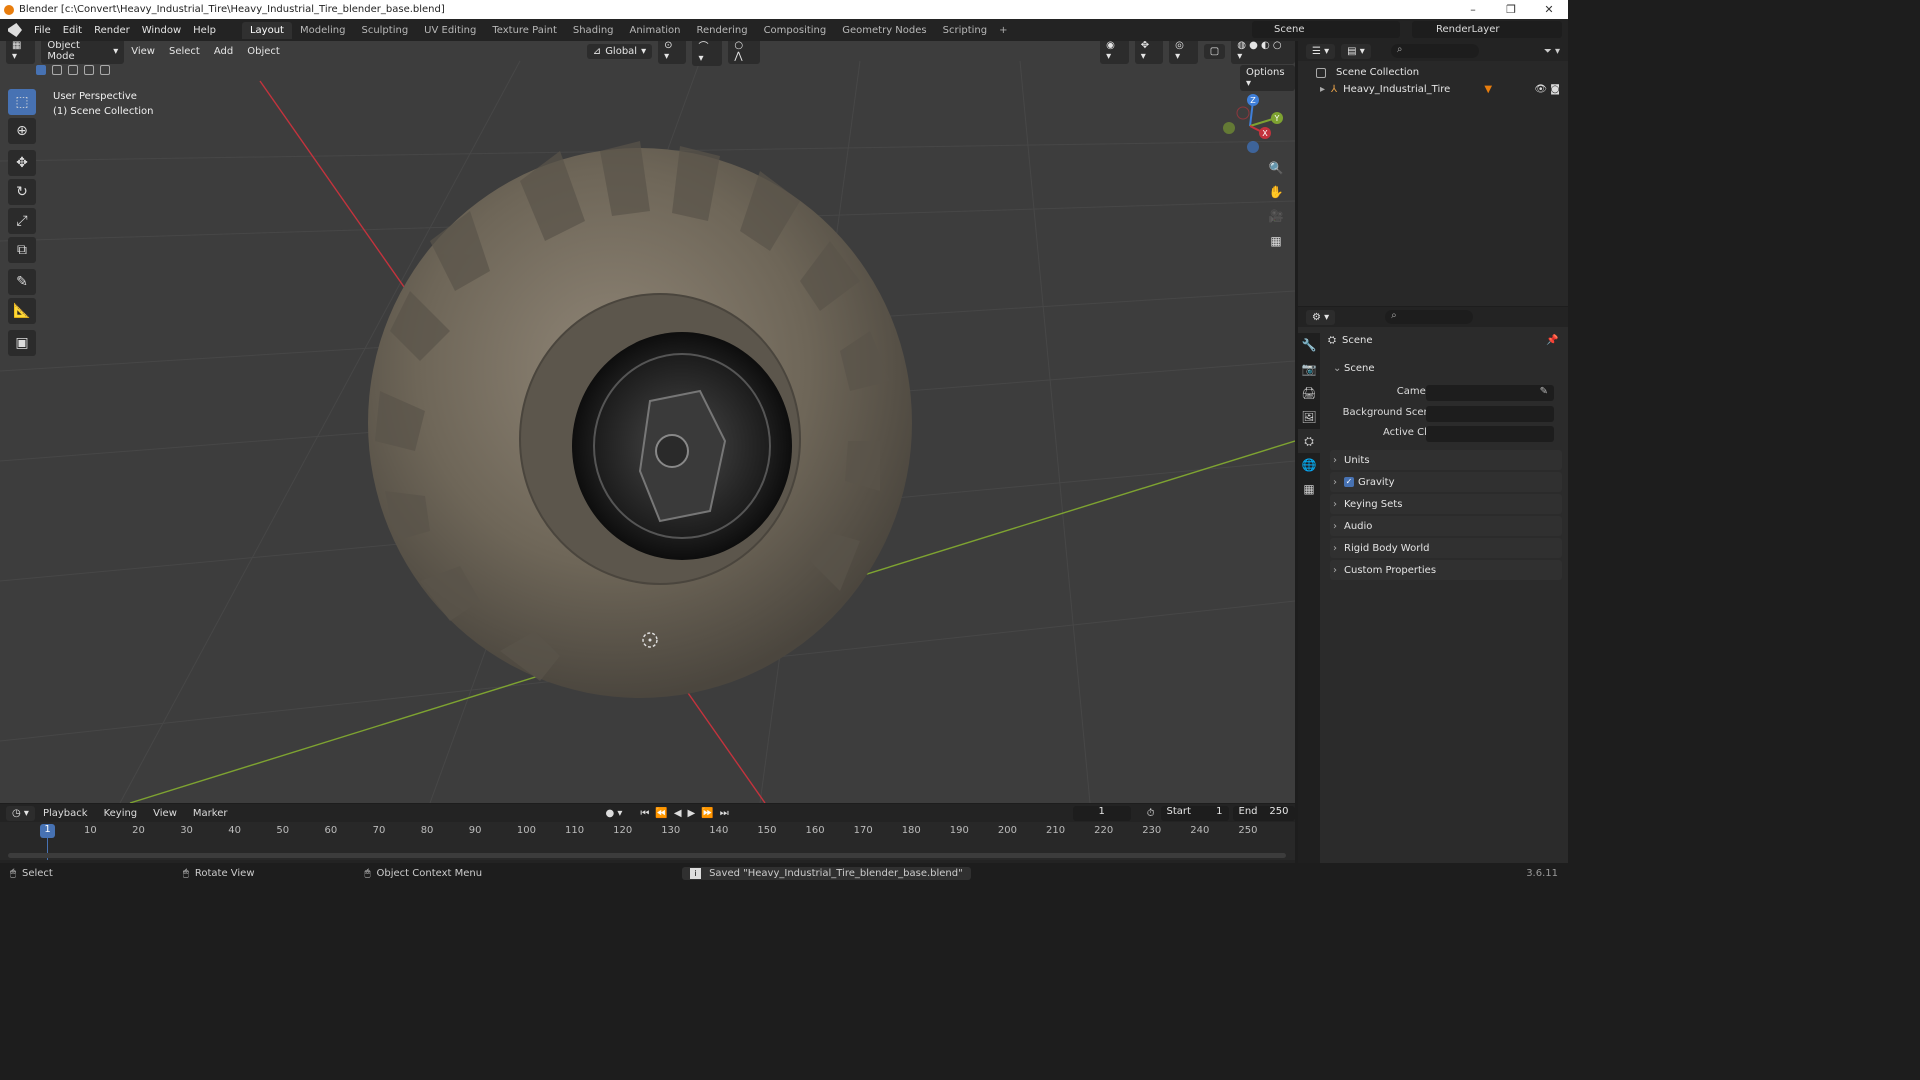 The image size is (1920, 1080). Describe the element at coordinates (42, 30) in the screenshot. I see `menu-item-file: File` at that location.